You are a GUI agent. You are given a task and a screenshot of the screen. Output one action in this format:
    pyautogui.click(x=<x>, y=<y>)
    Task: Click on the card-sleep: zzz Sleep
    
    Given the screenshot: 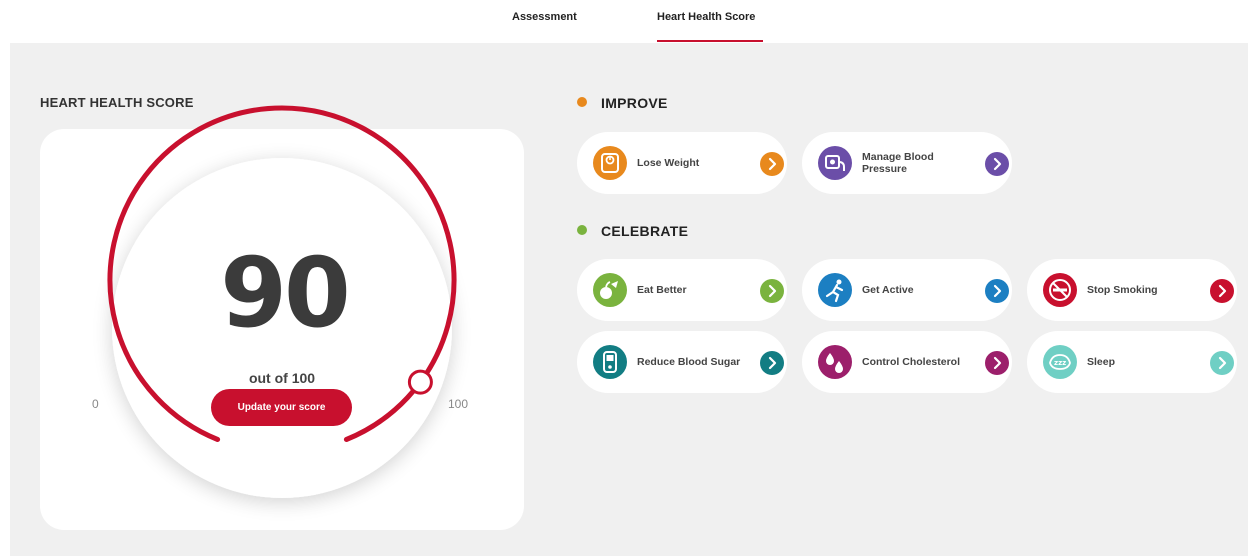 What is the action you would take?
    pyautogui.click(x=1132, y=362)
    